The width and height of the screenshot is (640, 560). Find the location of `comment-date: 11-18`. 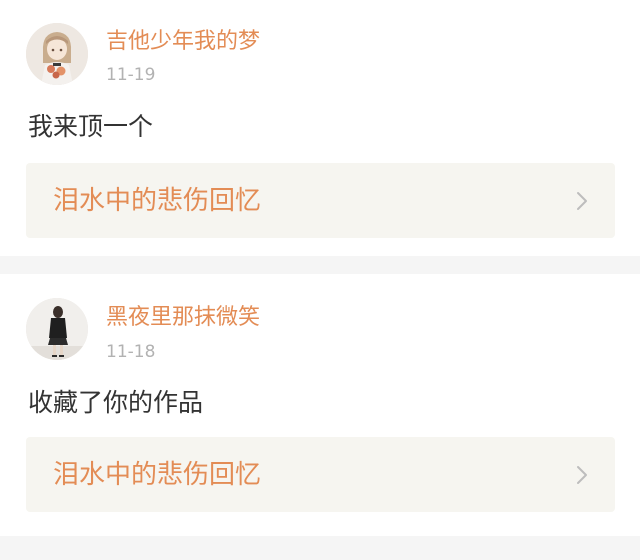

comment-date: 11-18 is located at coordinates (131, 352).